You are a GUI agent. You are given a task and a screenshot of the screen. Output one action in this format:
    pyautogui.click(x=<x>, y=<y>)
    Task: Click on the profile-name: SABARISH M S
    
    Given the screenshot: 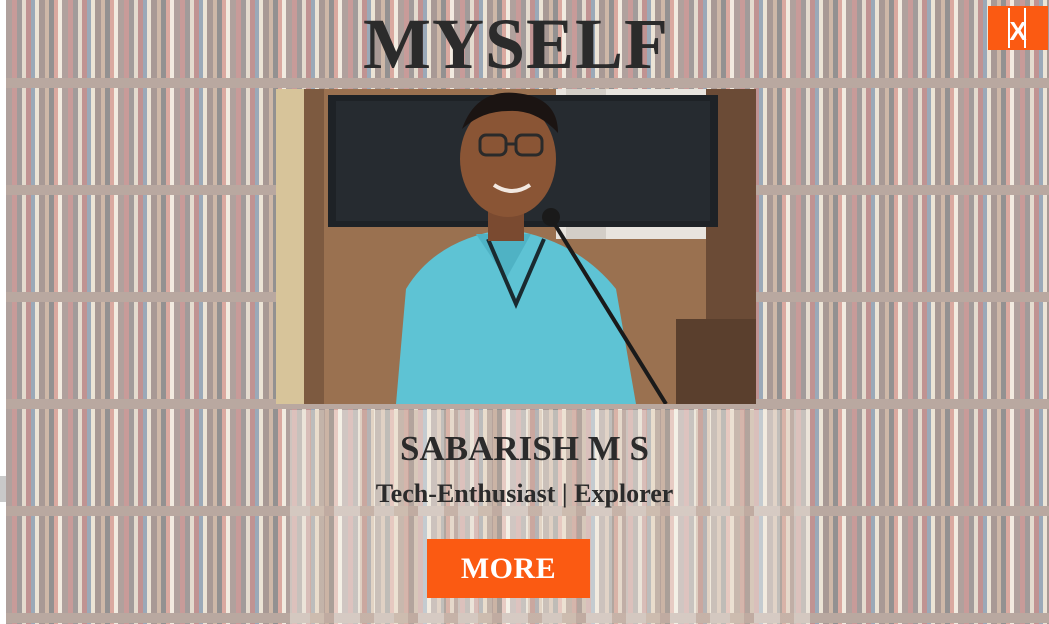 What is the action you would take?
    pyautogui.click(x=524, y=448)
    